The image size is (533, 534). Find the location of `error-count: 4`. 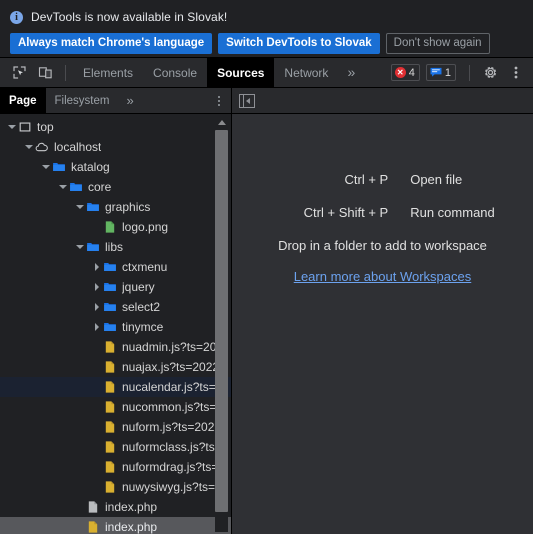

error-count: 4 is located at coordinates (411, 72).